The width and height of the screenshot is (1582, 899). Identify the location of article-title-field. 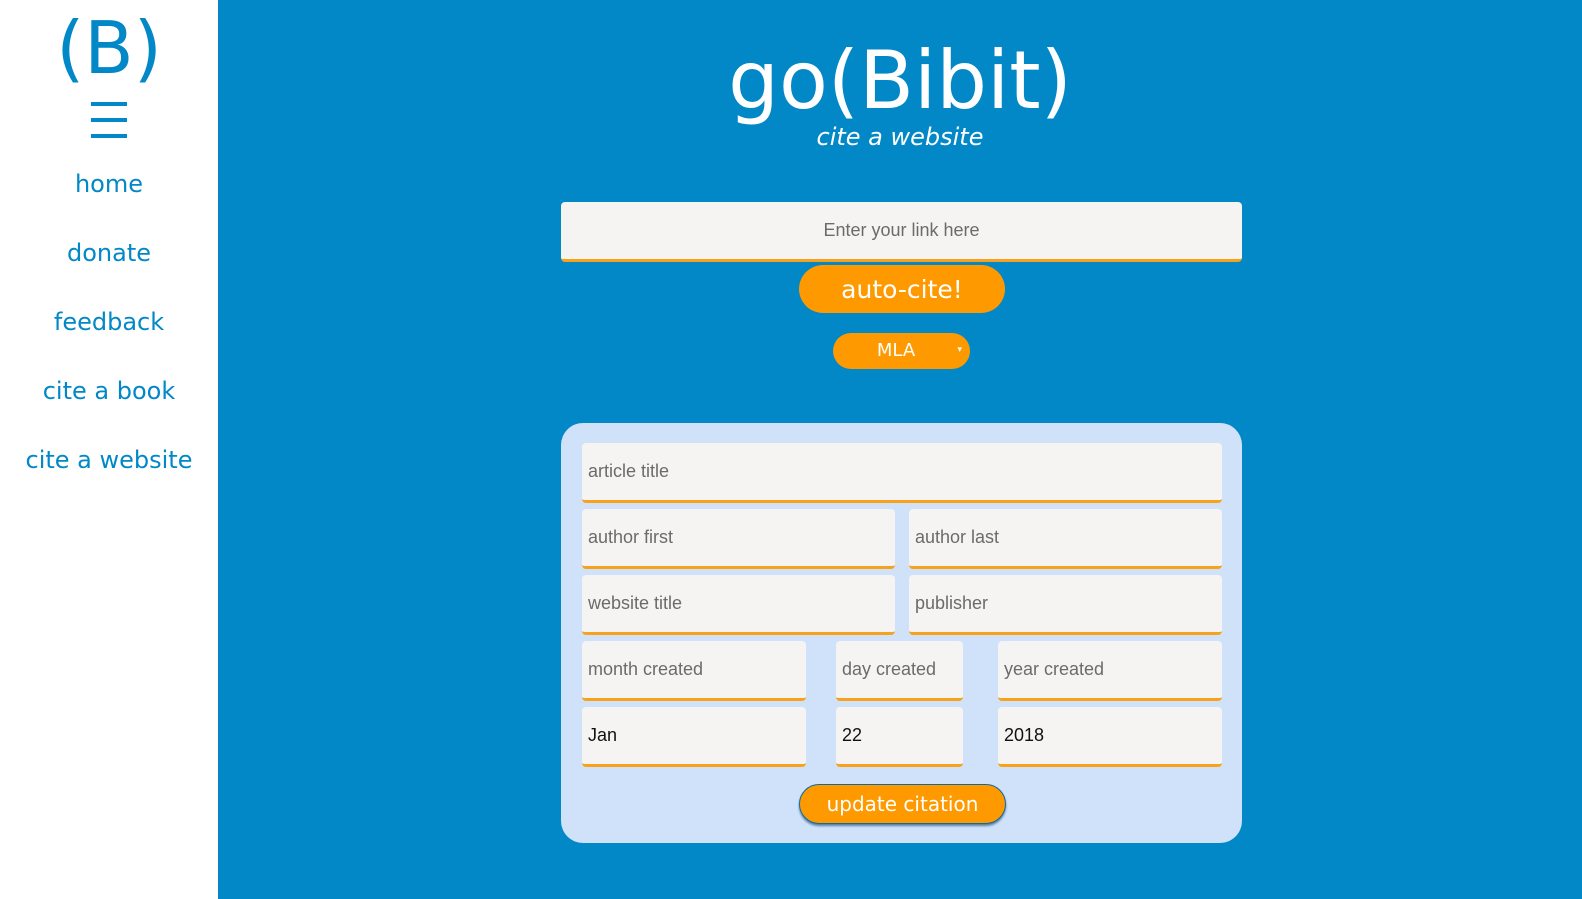
(902, 473).